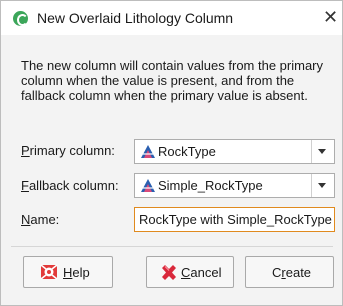 This screenshot has height=306, width=343. I want to click on cancel-button-label: Cancel, so click(201, 272).